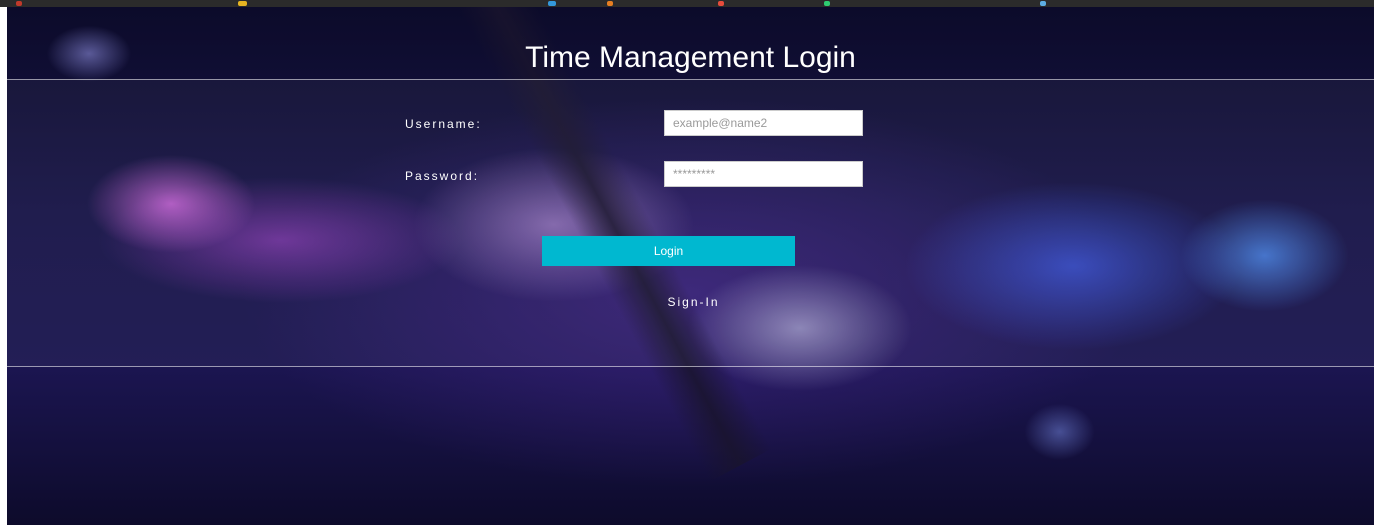 This screenshot has height=525, width=1374. What do you see at coordinates (442, 176) in the screenshot?
I see `password-label: Password:` at bounding box center [442, 176].